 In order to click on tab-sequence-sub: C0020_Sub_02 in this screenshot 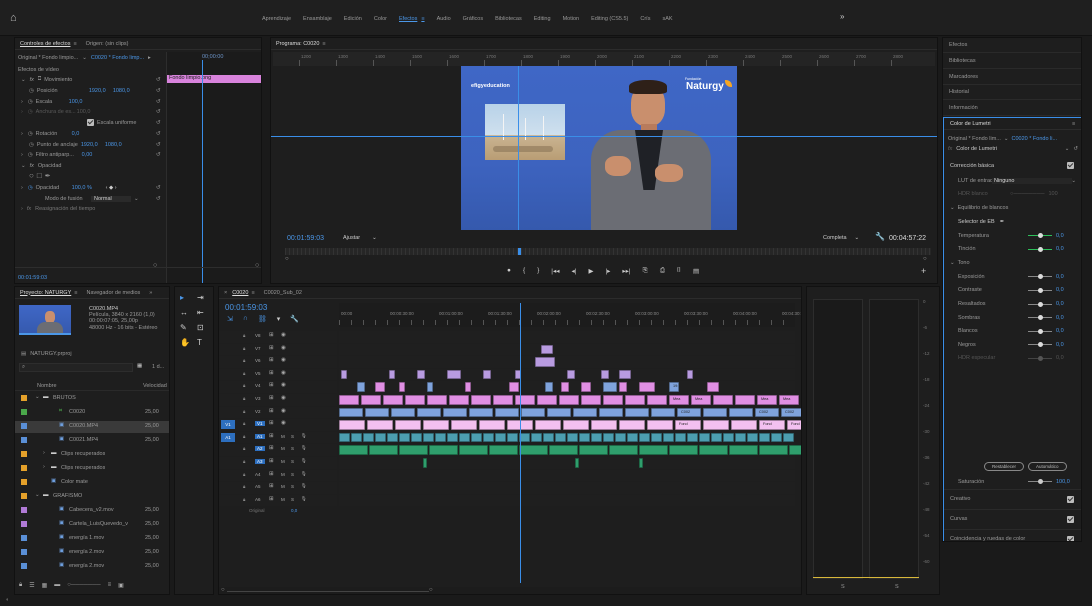, I will do `click(283, 293)`.